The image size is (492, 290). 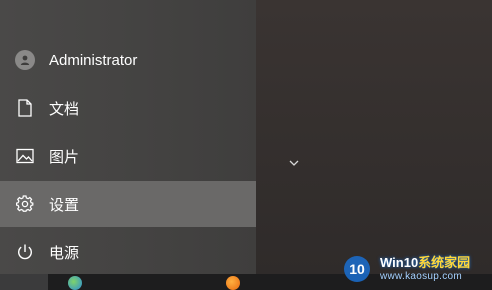 What do you see at coordinates (421, 276) in the screenshot?
I see `watermark-url: www.kaosup.com` at bounding box center [421, 276].